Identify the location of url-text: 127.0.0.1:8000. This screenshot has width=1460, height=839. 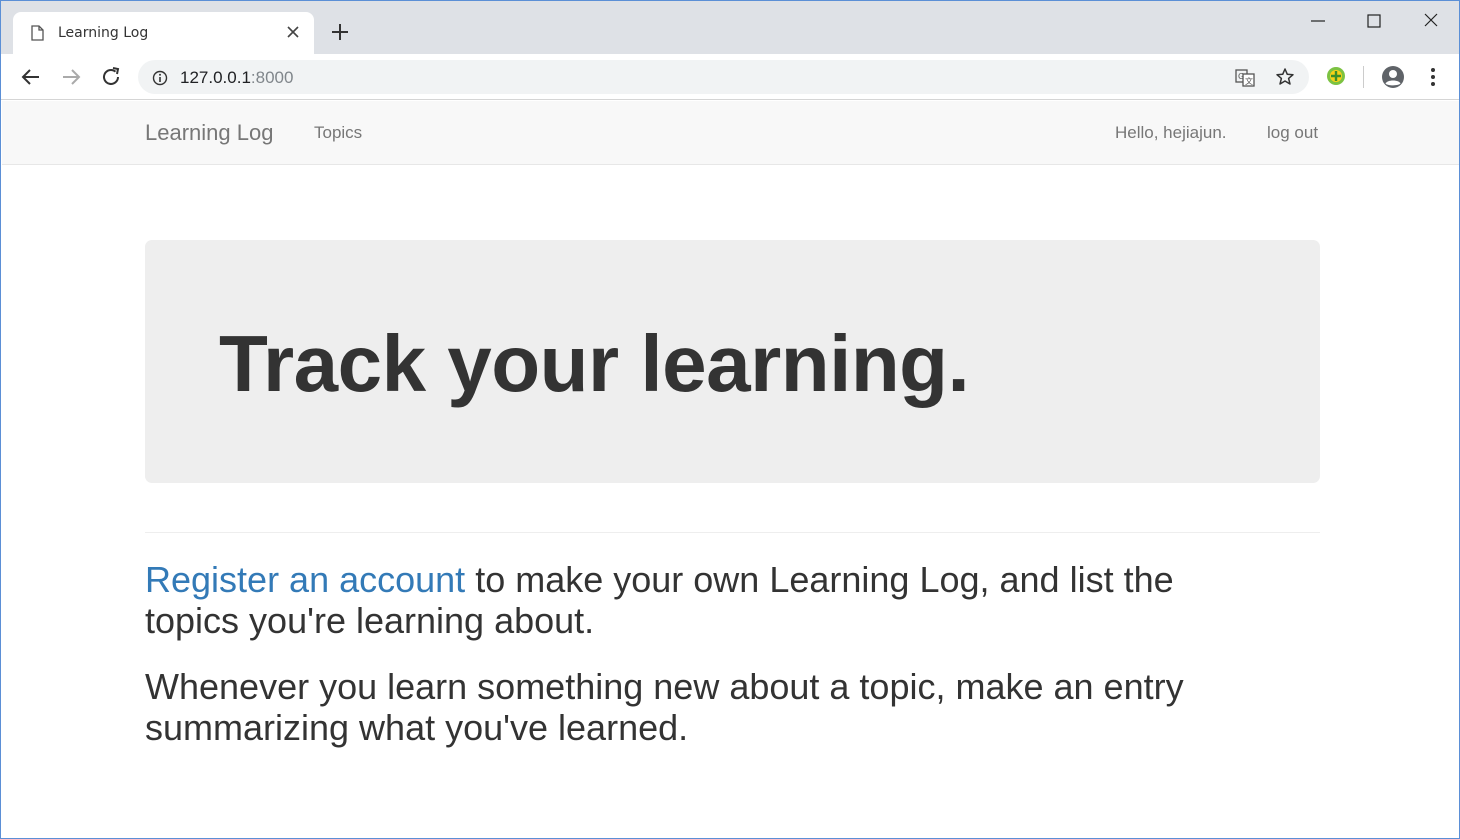
(236, 78).